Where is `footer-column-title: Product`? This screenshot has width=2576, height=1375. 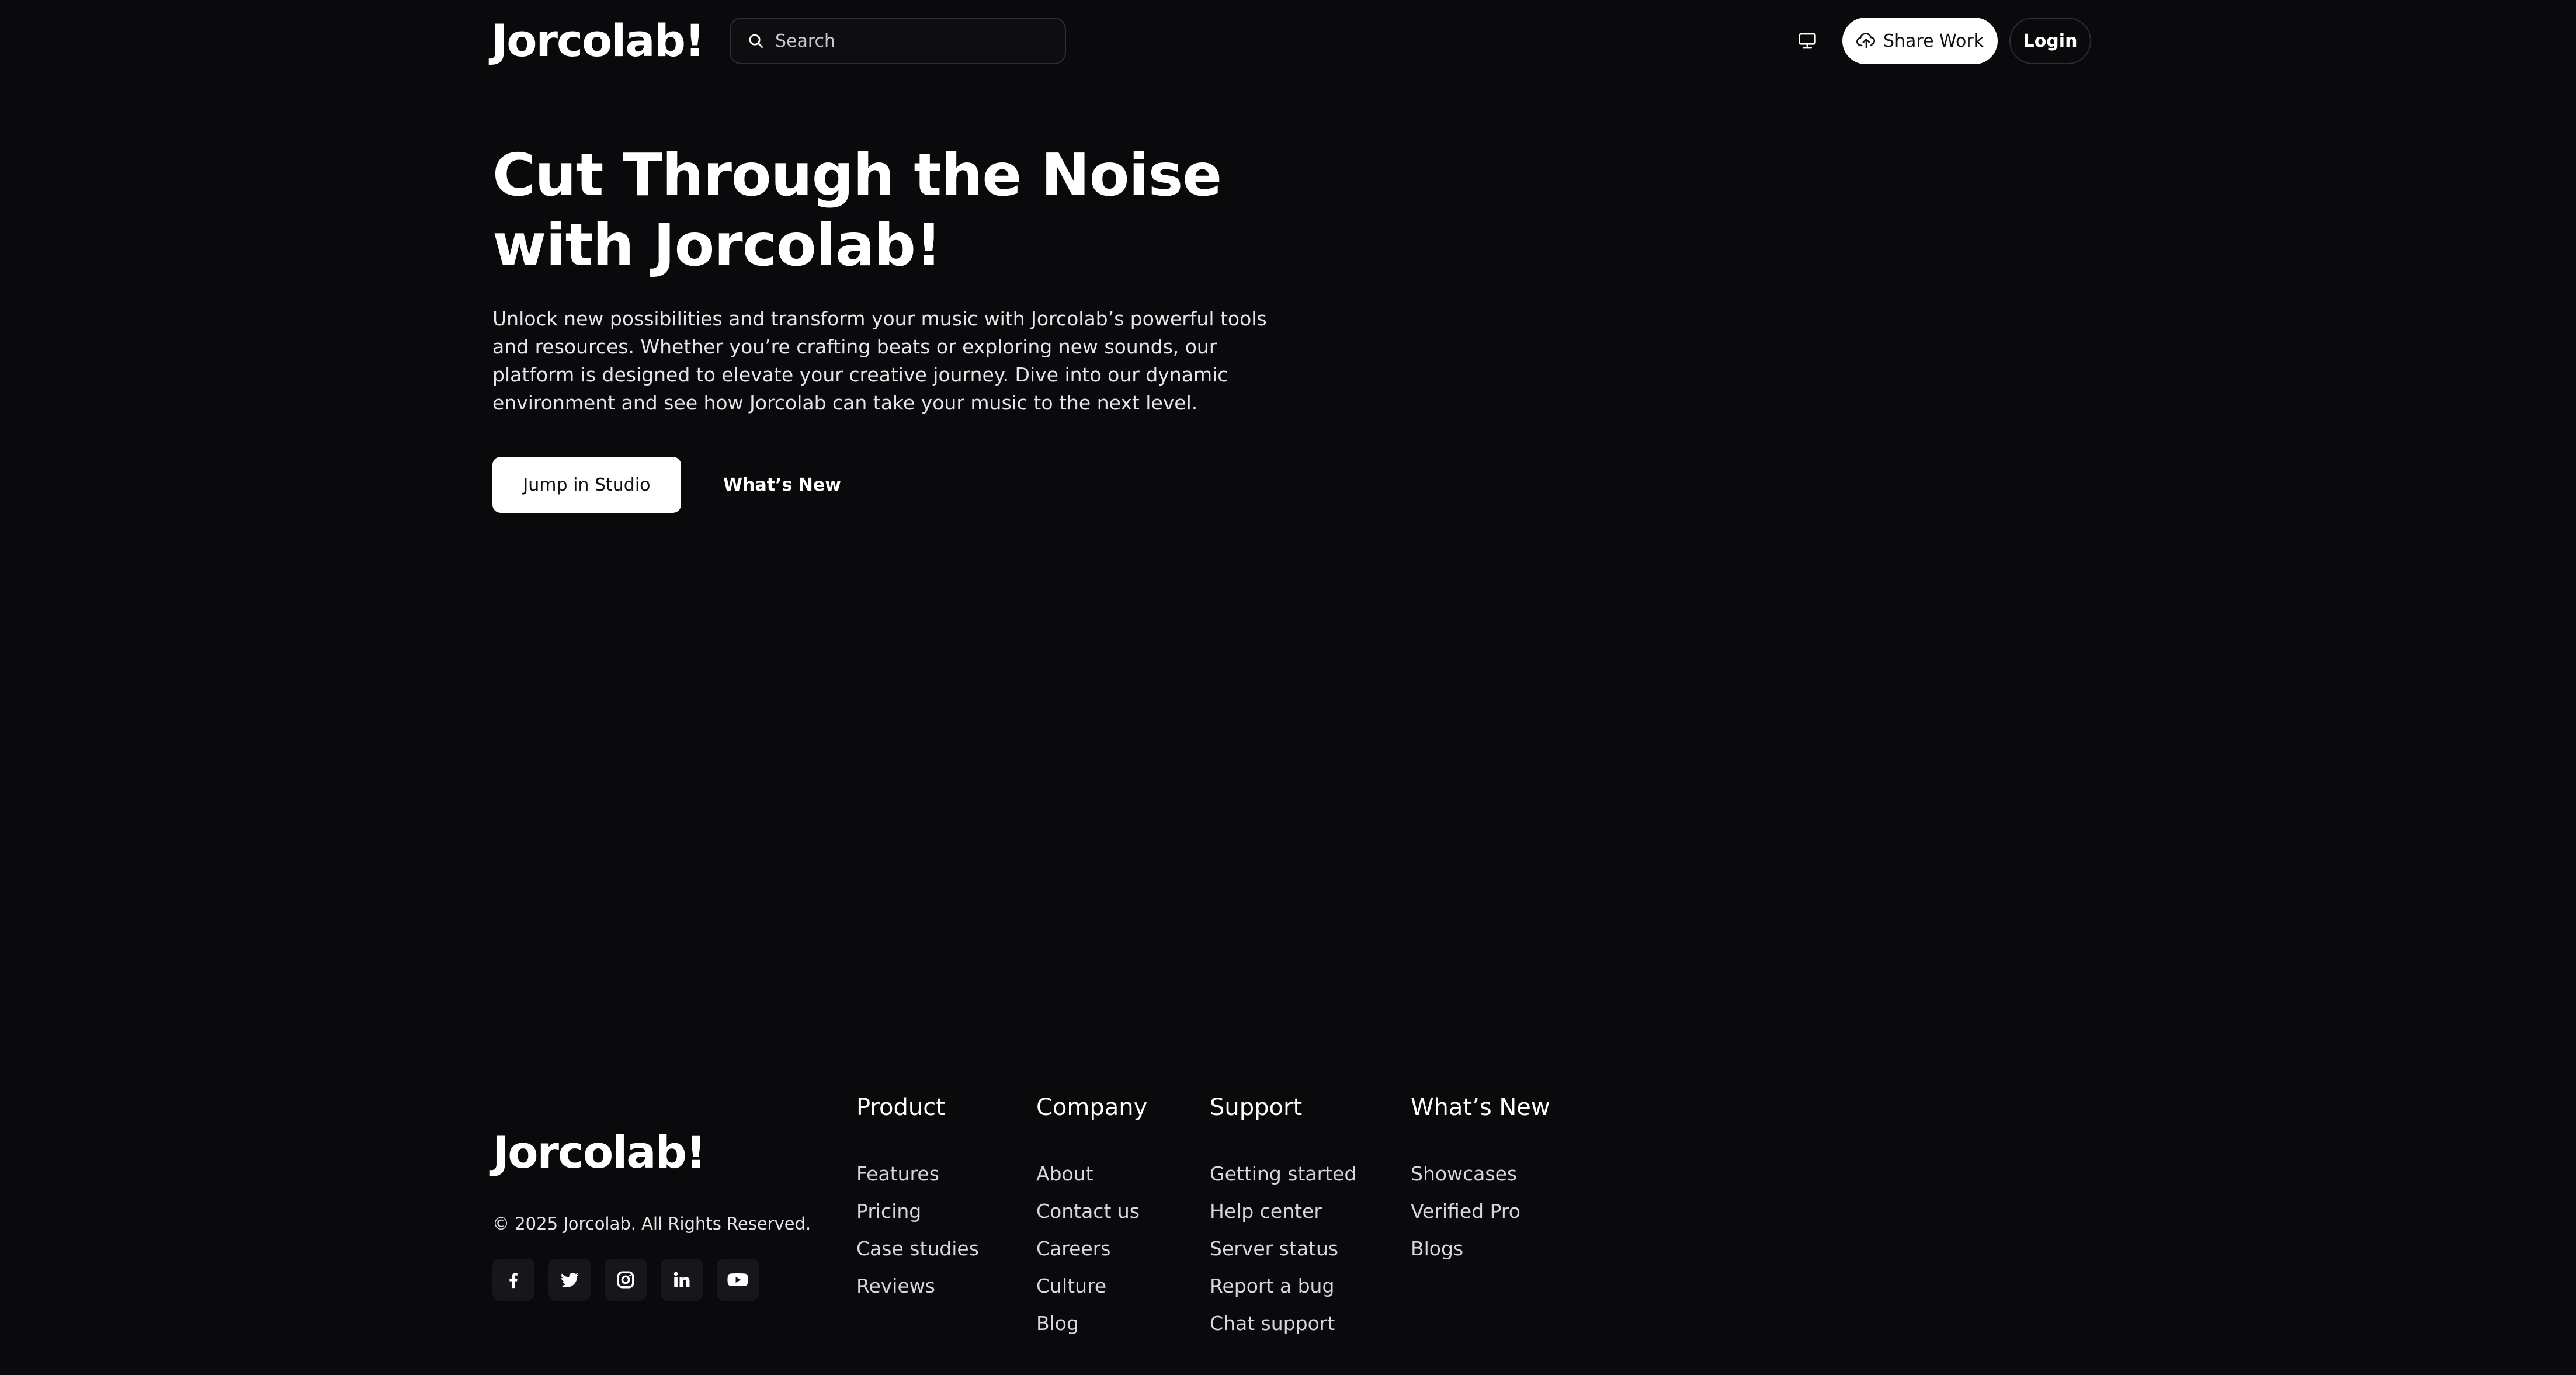 footer-column-title: Product is located at coordinates (901, 1107).